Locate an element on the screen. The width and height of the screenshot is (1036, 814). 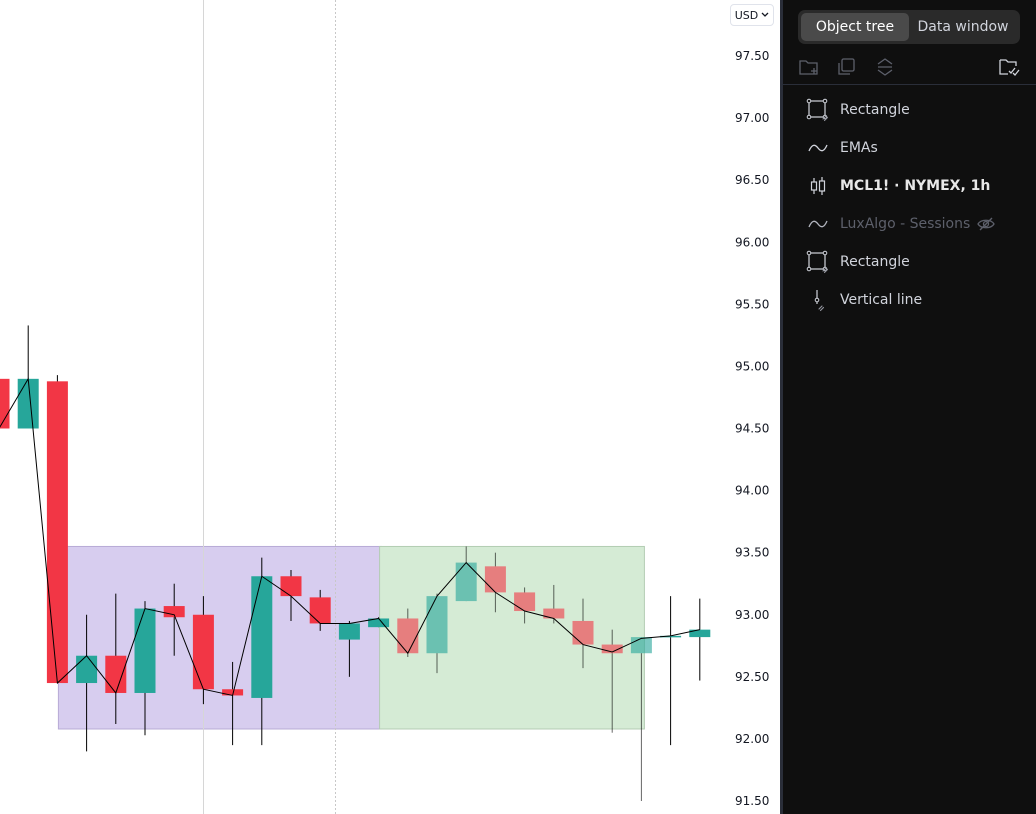
price-tick-label: 95.50 is located at coordinates (752, 304).